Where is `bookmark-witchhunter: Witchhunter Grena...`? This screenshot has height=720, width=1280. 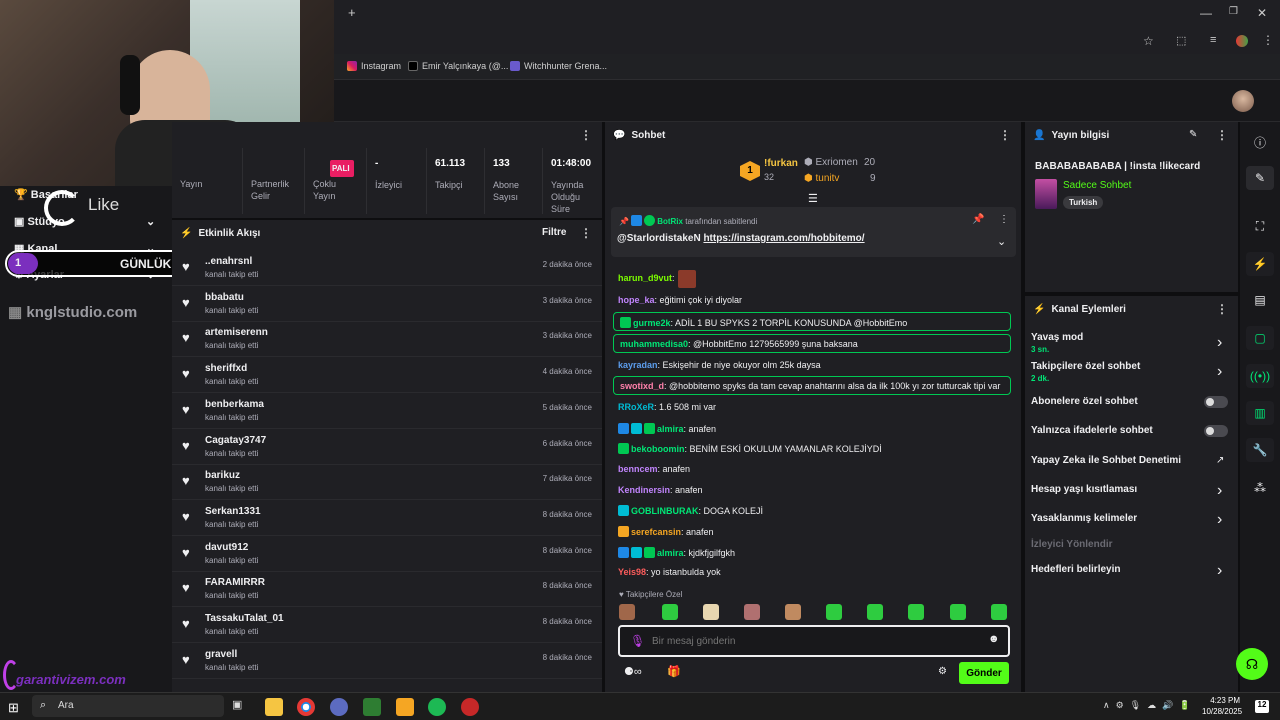 bookmark-witchhunter: Witchhunter Grena... is located at coordinates (558, 66).